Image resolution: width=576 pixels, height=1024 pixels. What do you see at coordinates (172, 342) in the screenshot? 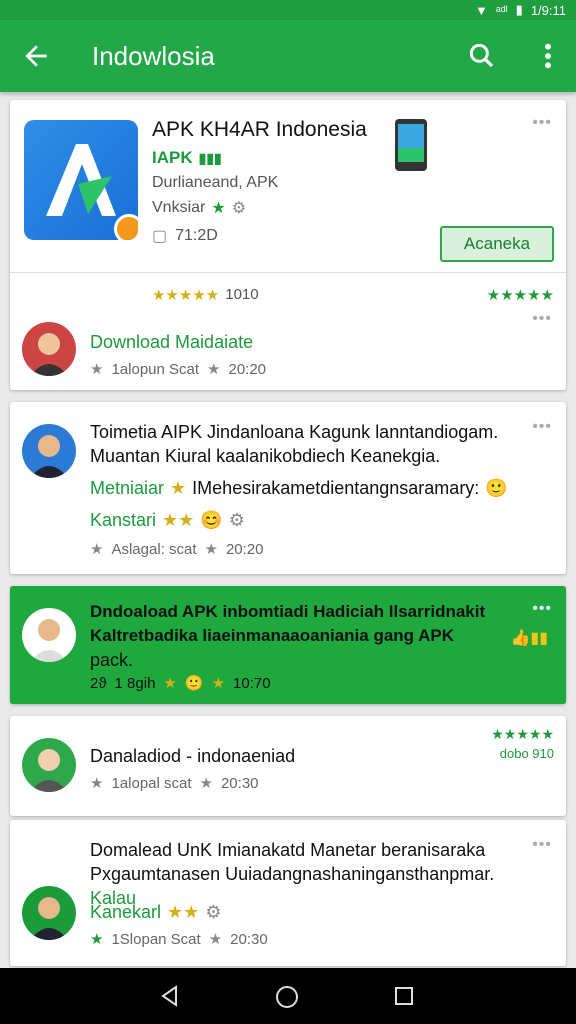
I see `review-title: Download Maidaiate` at bounding box center [172, 342].